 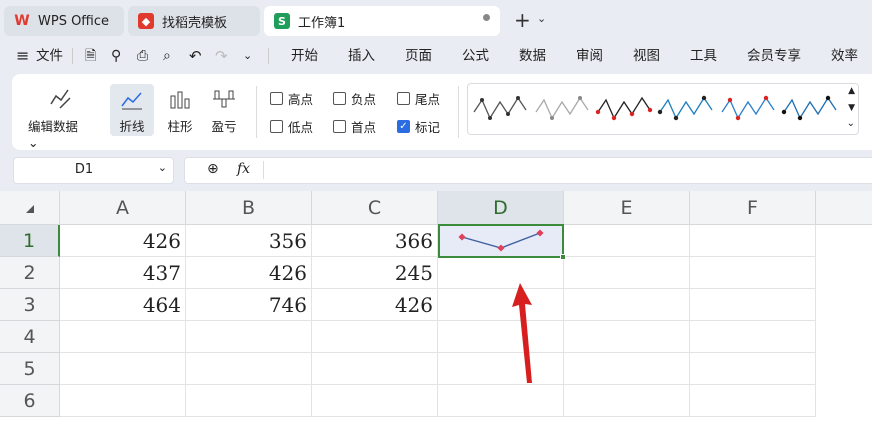 I want to click on cell-e3, so click(x=627, y=305).